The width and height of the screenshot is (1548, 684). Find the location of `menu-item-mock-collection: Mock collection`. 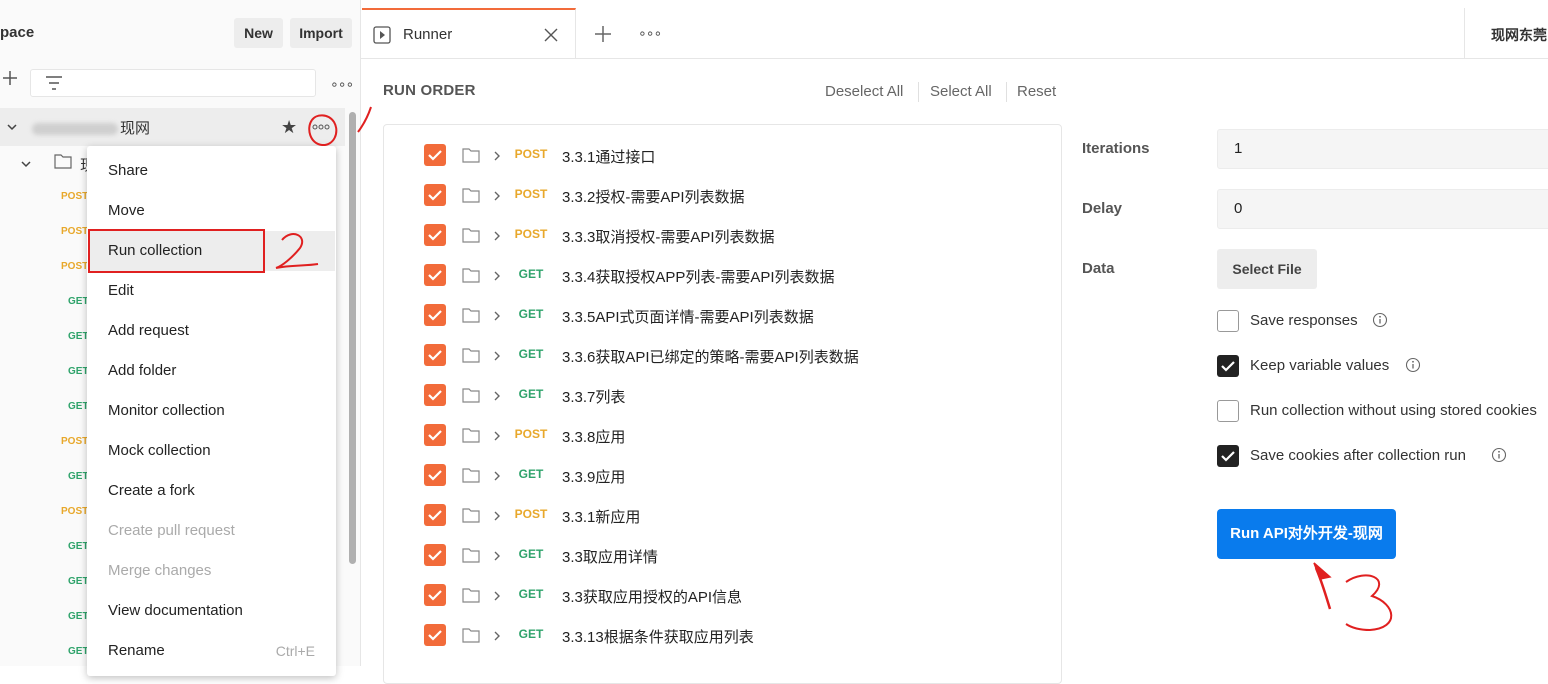

menu-item-mock-collection: Mock collection is located at coordinates (211, 451).